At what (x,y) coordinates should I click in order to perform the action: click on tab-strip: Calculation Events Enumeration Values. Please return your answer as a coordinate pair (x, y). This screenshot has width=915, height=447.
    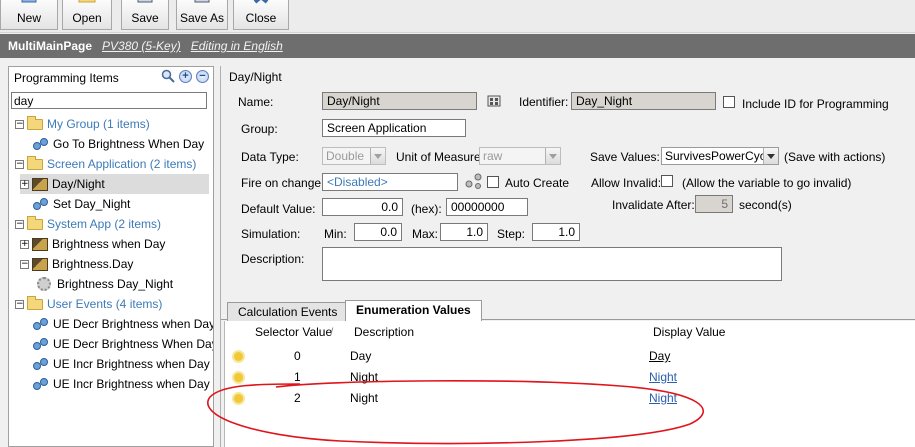
    Looking at the image, I should click on (568, 310).